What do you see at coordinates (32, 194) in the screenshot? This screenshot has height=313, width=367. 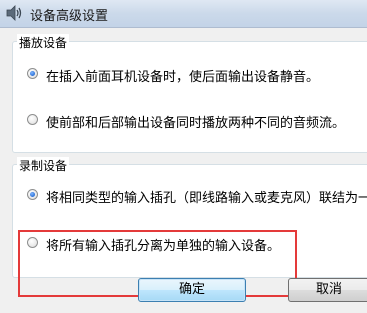 I see `radio-join-jacks` at bounding box center [32, 194].